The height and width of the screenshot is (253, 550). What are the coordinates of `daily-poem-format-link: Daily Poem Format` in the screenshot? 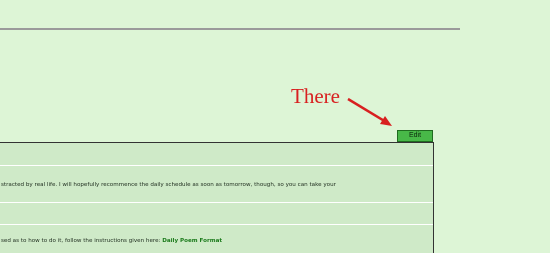 It's located at (192, 241).